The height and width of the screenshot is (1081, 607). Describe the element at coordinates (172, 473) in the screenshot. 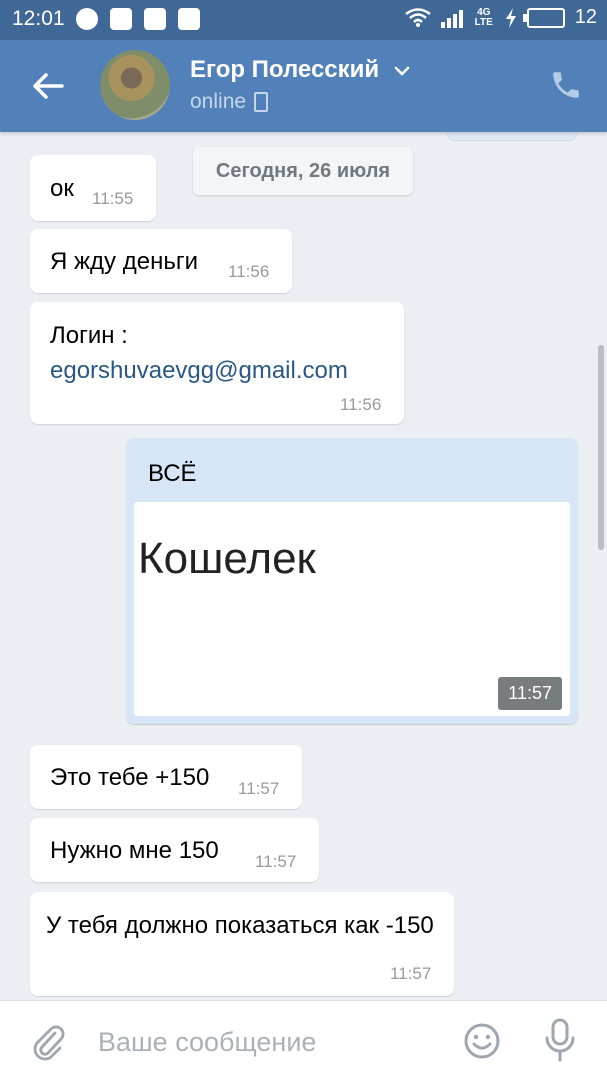

I see `message-text: ВСЁ` at that location.